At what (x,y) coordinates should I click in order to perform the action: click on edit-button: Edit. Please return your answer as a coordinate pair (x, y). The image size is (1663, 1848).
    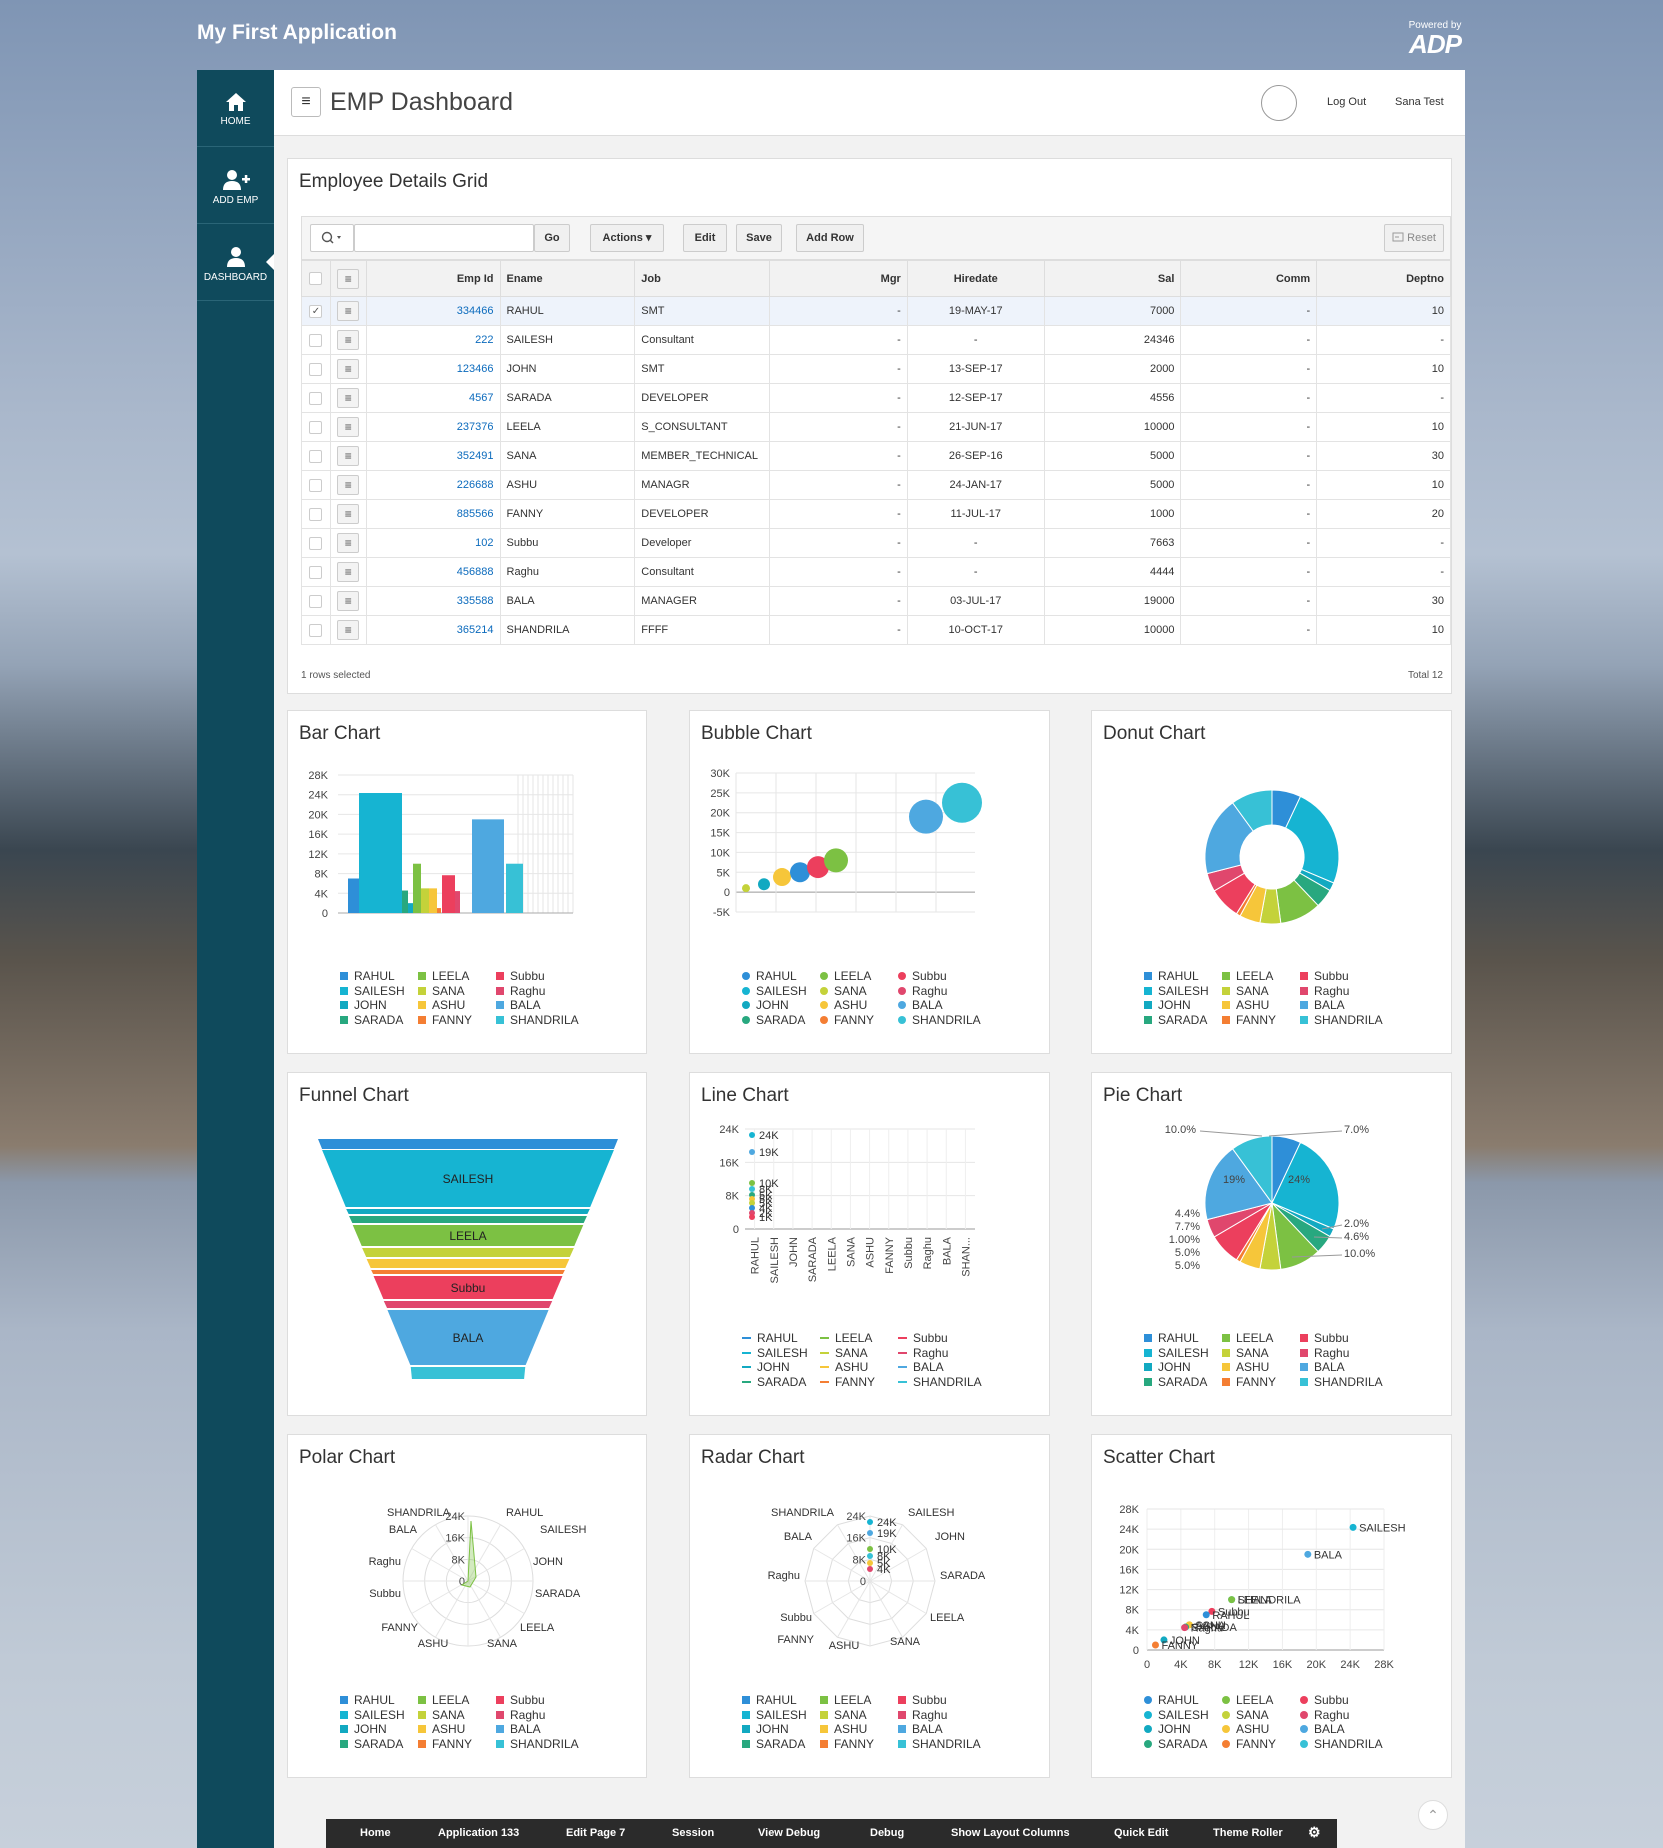
    Looking at the image, I should click on (705, 238).